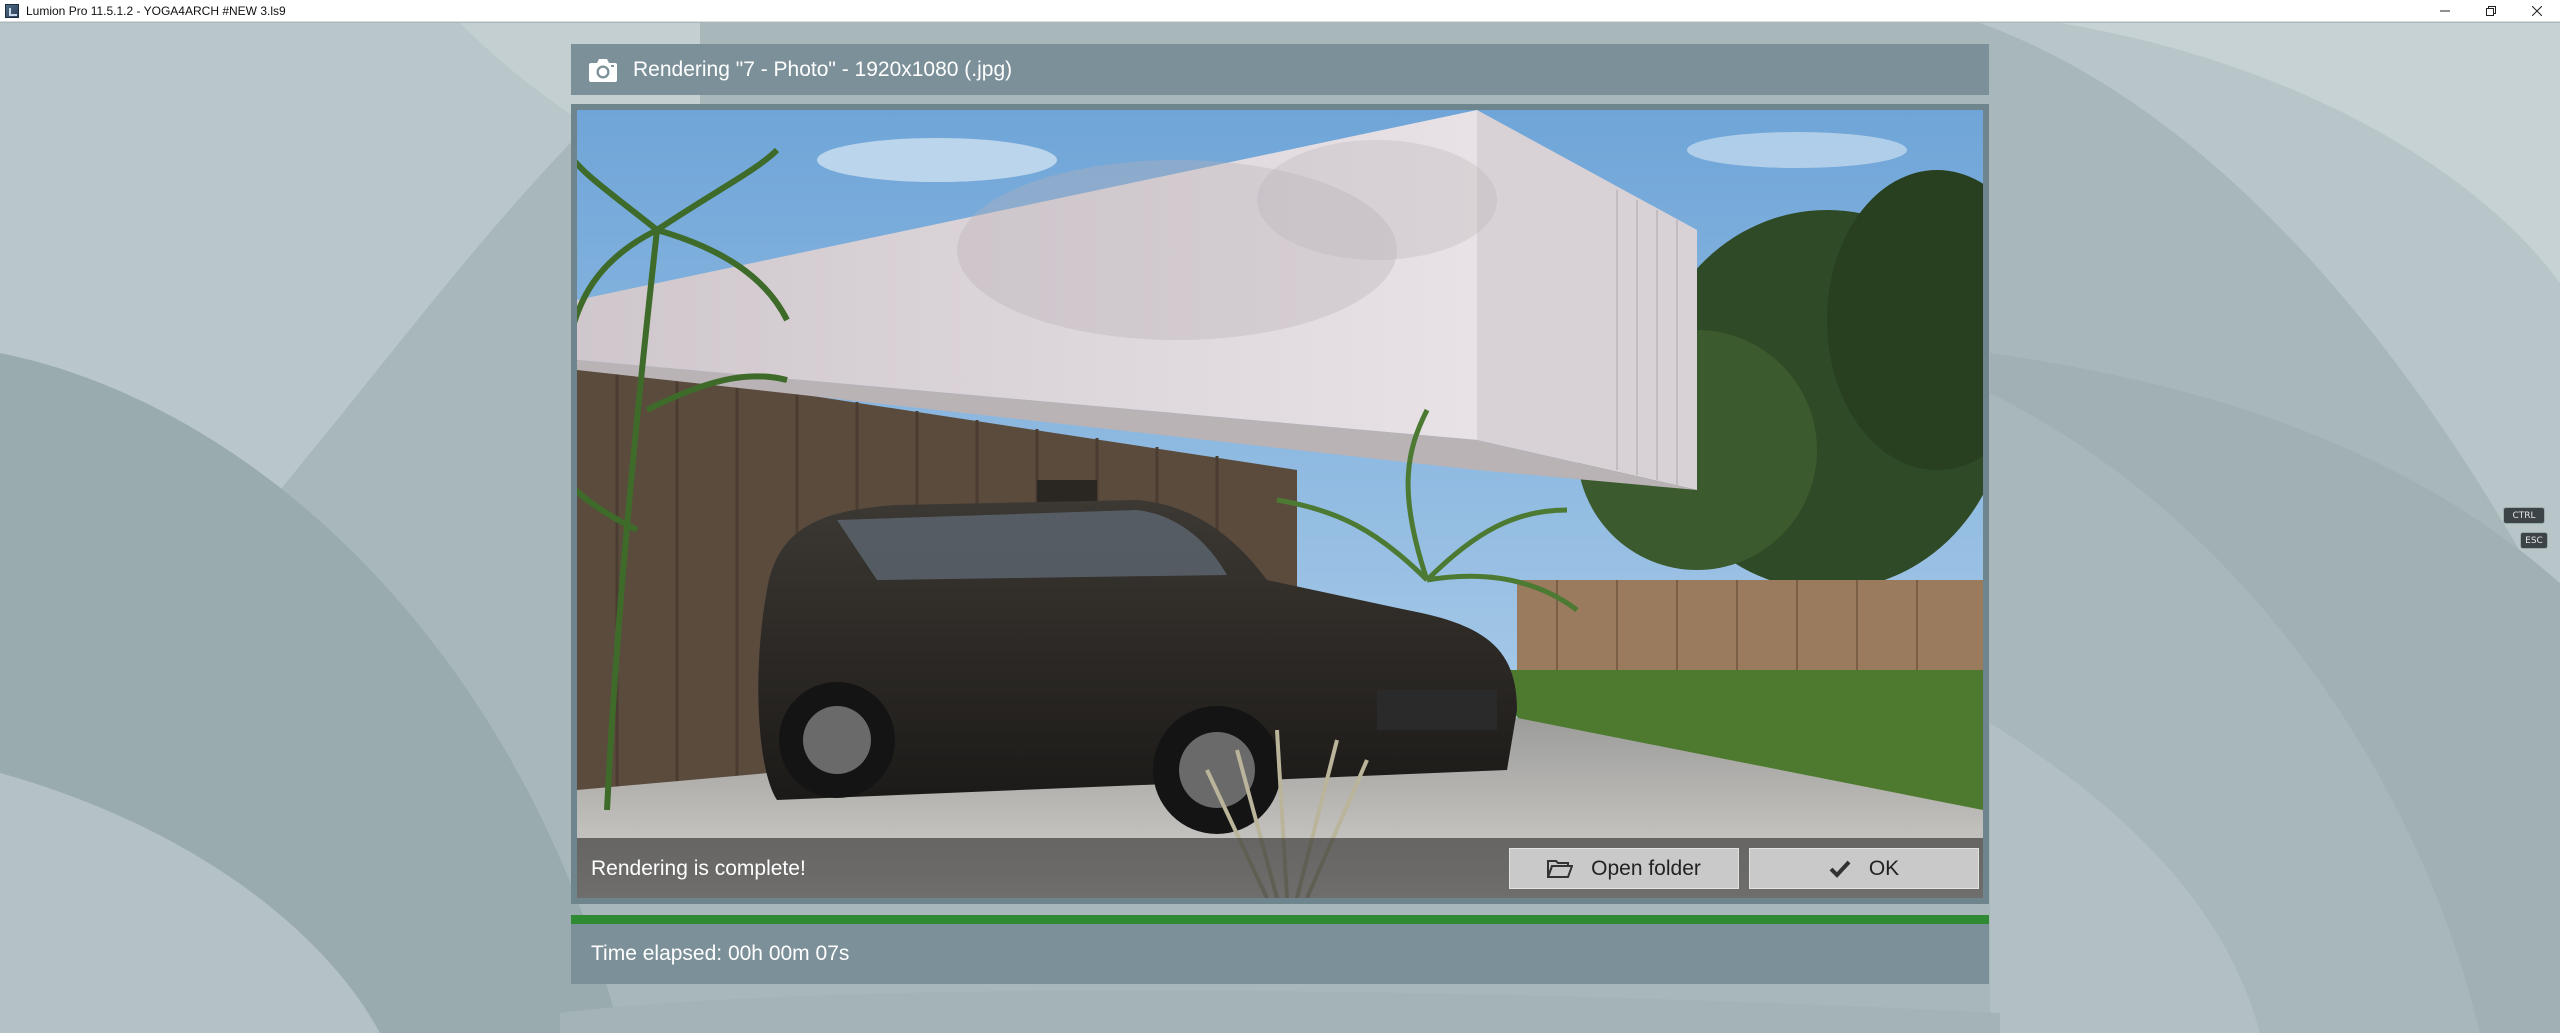 The image size is (2560, 1033). I want to click on close-button, so click(2537, 11).